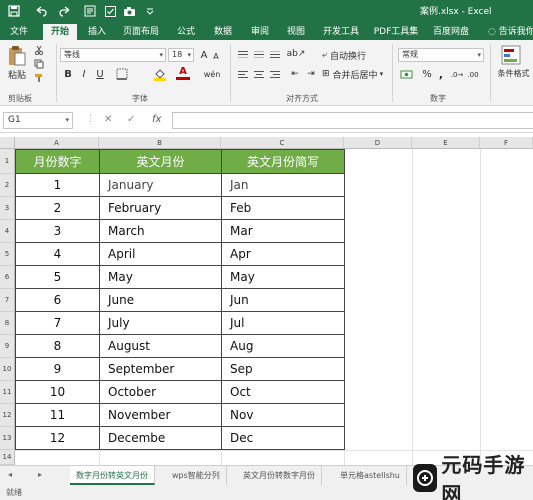  I want to click on align-right-icon, so click(275, 74).